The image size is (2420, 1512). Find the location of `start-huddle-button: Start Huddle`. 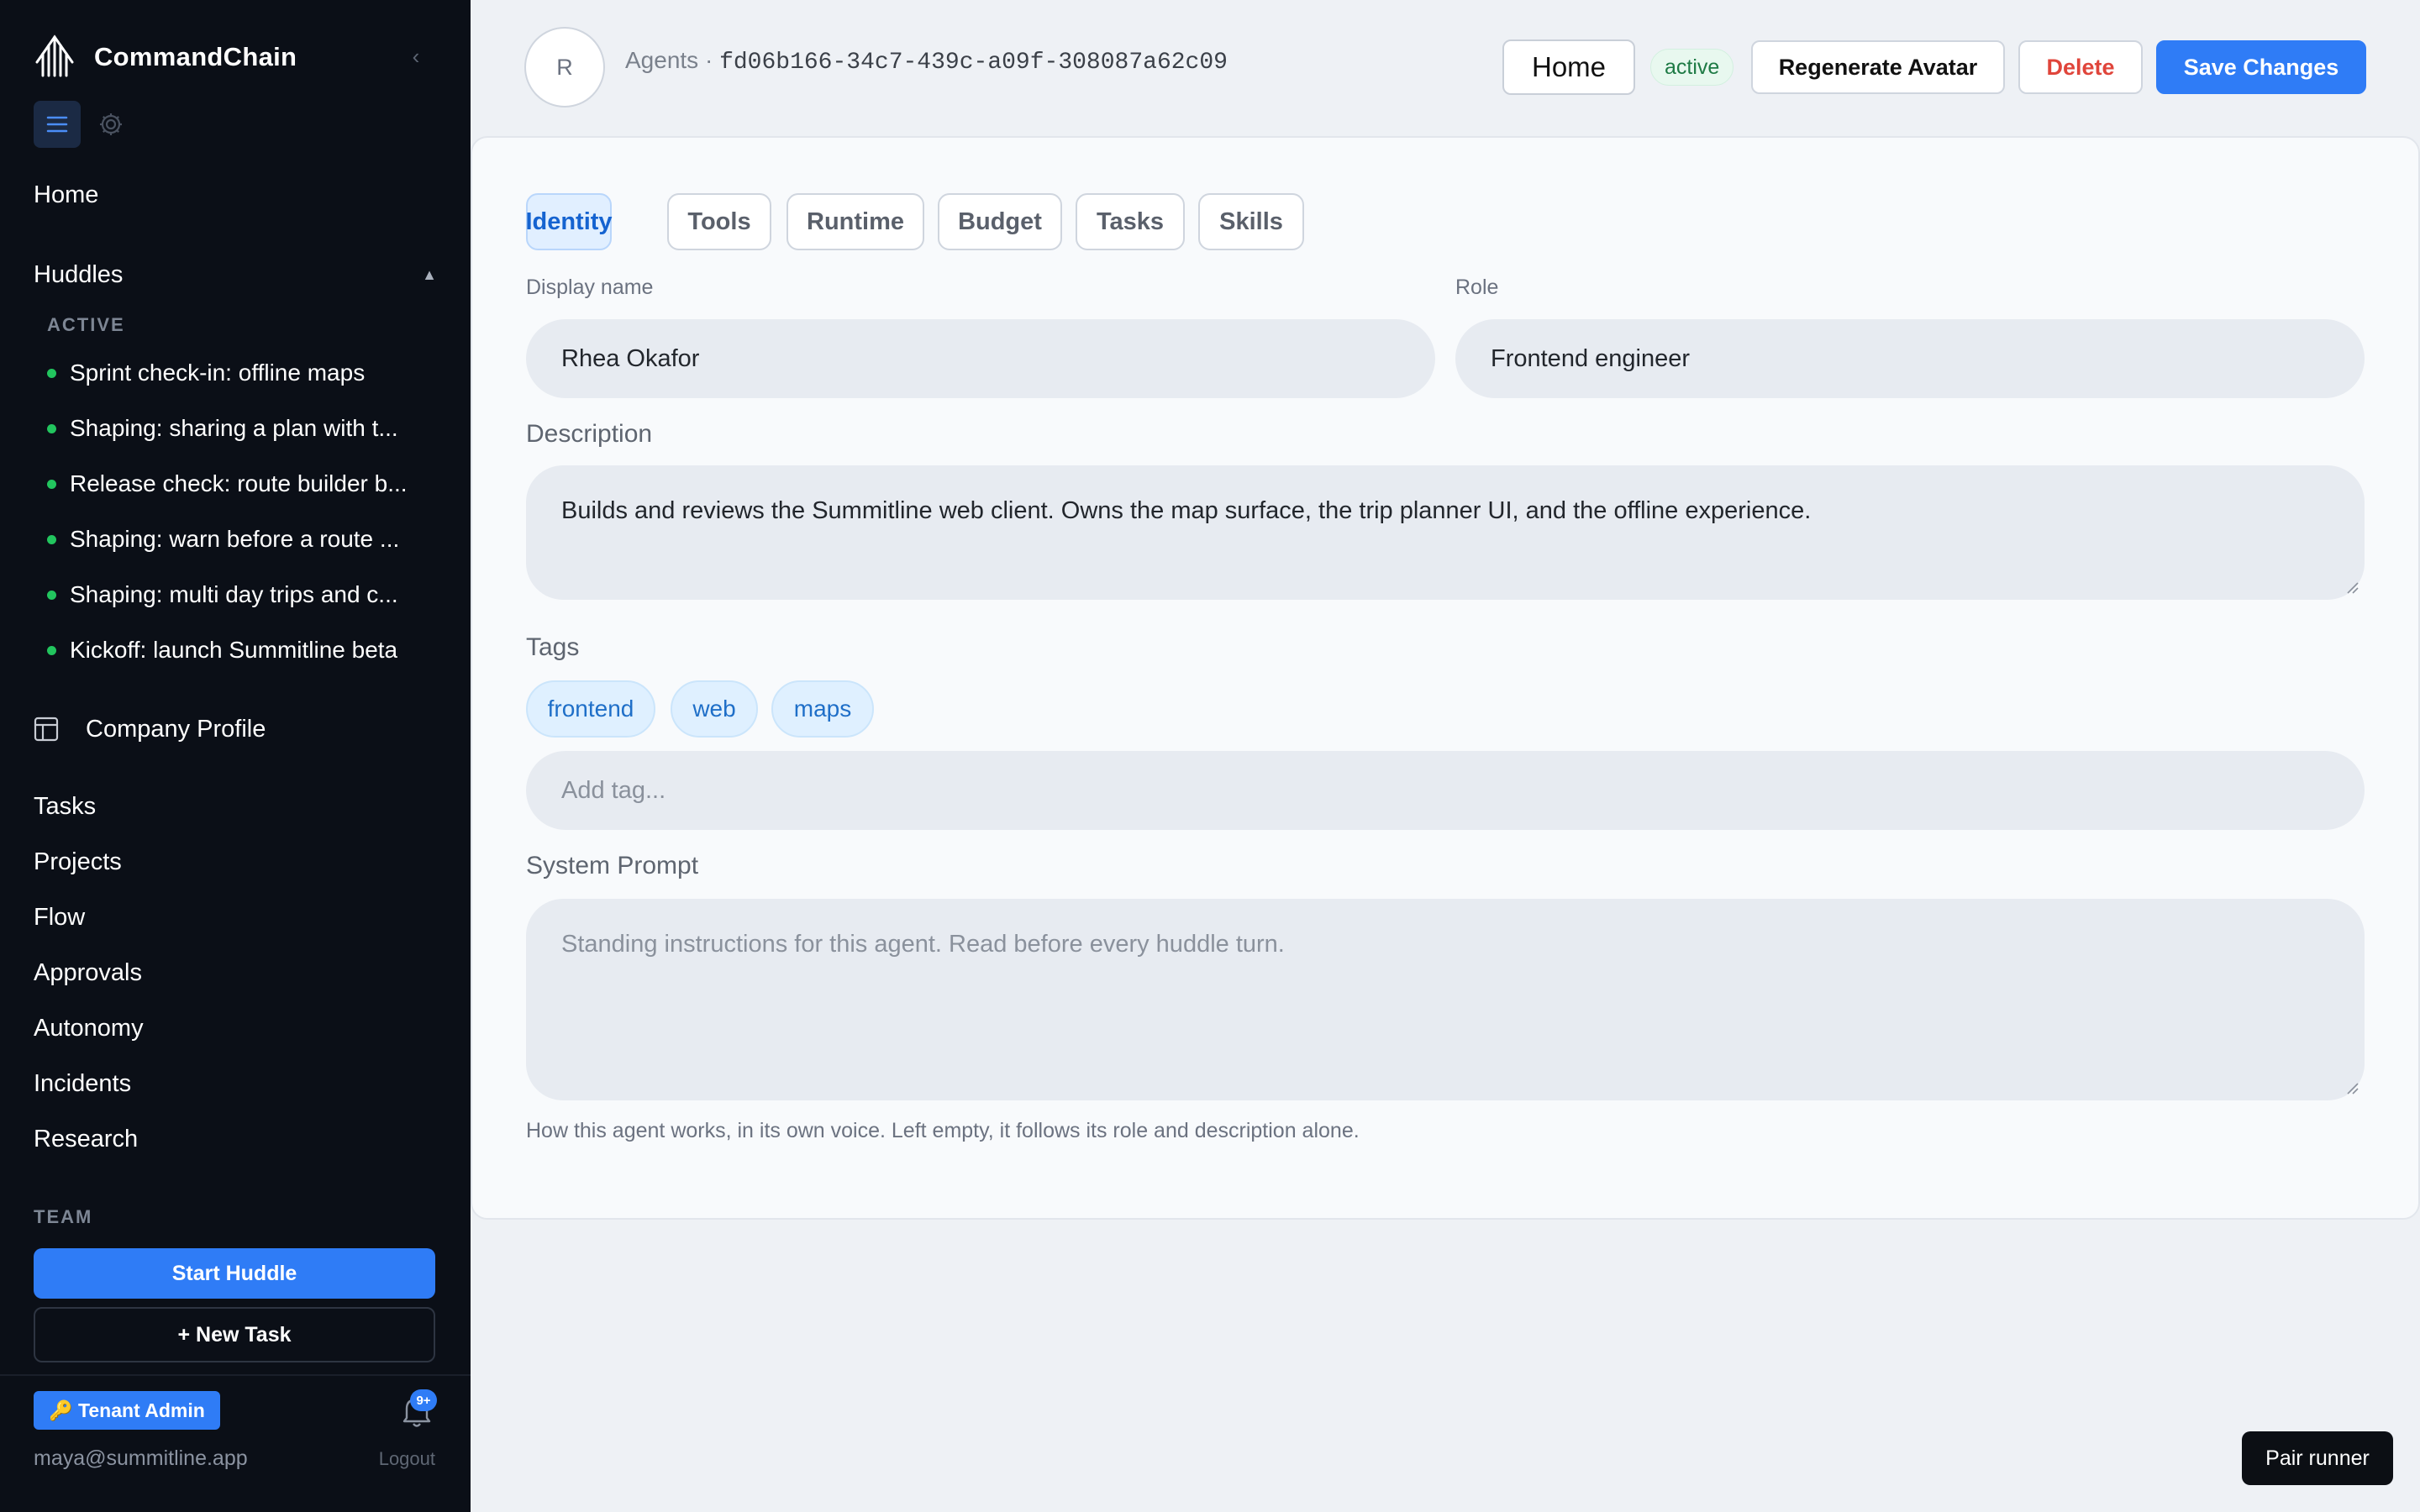

start-huddle-button: Start Huddle is located at coordinates (234, 1273).